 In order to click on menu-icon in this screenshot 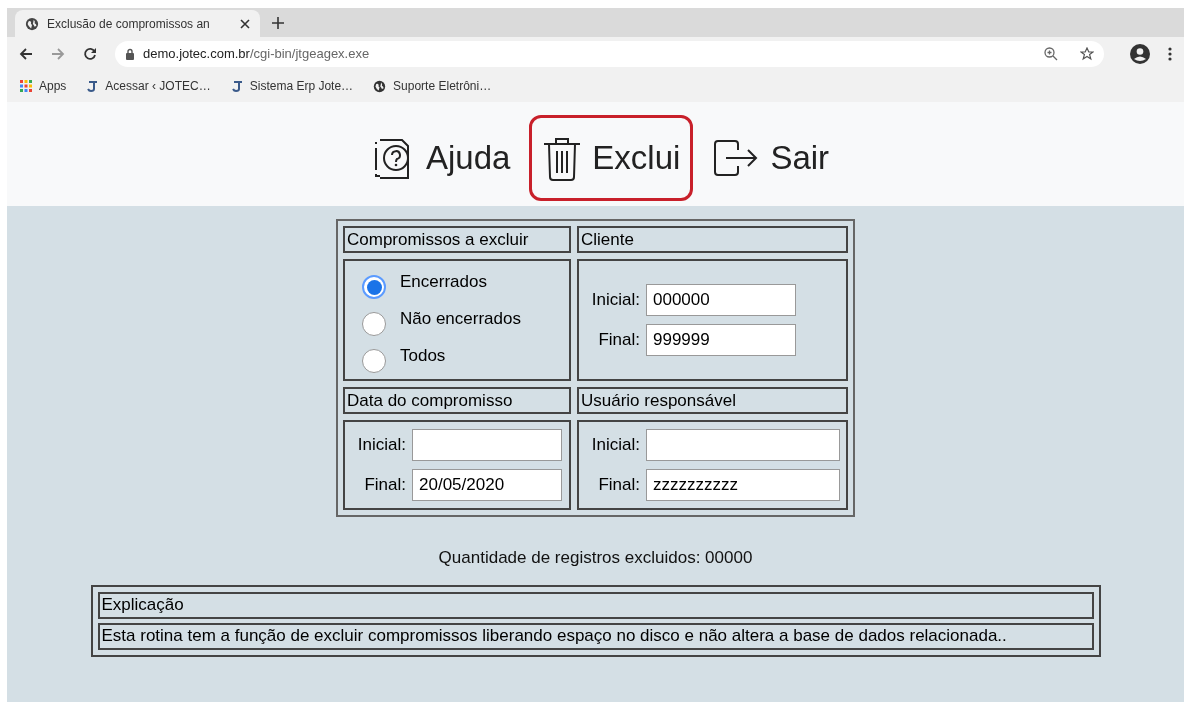, I will do `click(1170, 53)`.